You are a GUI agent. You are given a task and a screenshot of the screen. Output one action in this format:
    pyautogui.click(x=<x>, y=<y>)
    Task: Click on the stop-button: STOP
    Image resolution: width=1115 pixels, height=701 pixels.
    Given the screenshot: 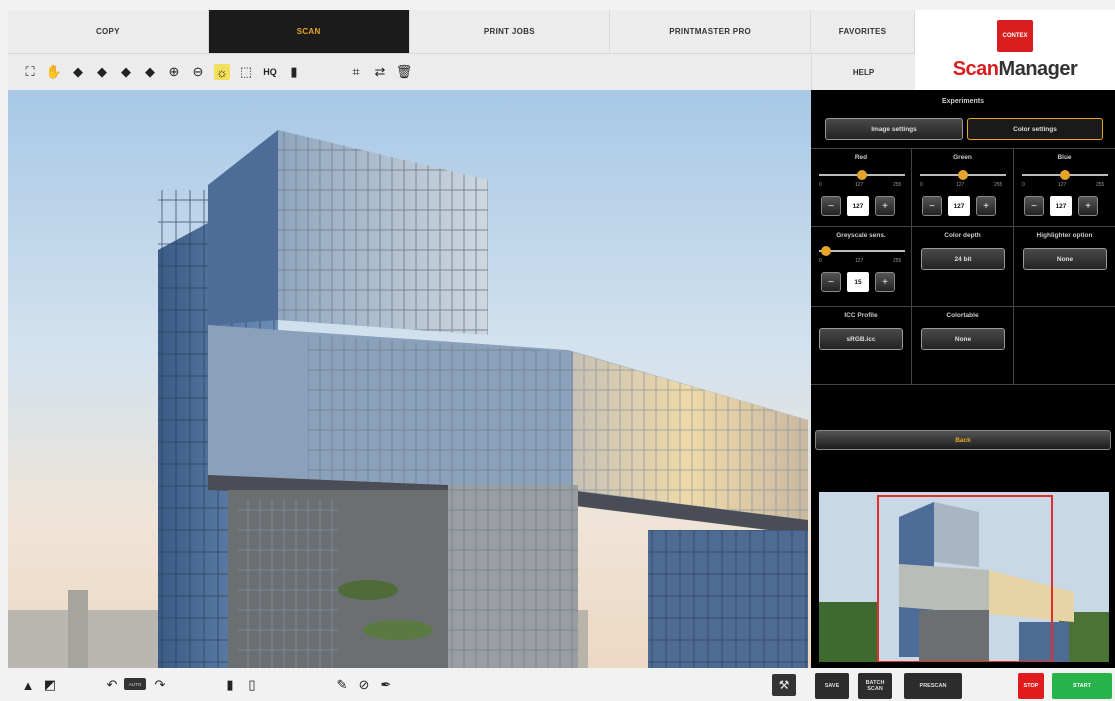 What is the action you would take?
    pyautogui.click(x=1031, y=686)
    